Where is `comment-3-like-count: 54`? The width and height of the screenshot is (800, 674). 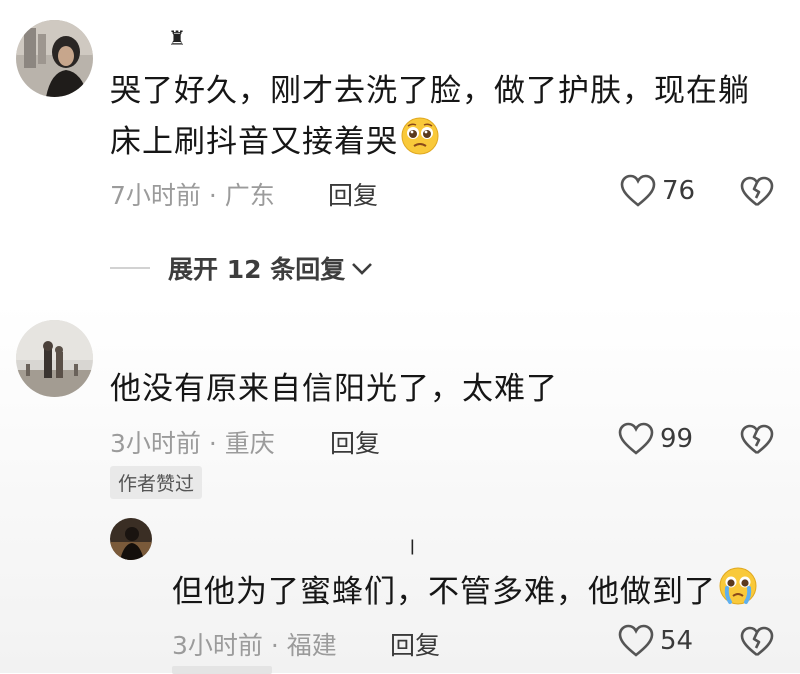 comment-3-like-count: 54 is located at coordinates (677, 641).